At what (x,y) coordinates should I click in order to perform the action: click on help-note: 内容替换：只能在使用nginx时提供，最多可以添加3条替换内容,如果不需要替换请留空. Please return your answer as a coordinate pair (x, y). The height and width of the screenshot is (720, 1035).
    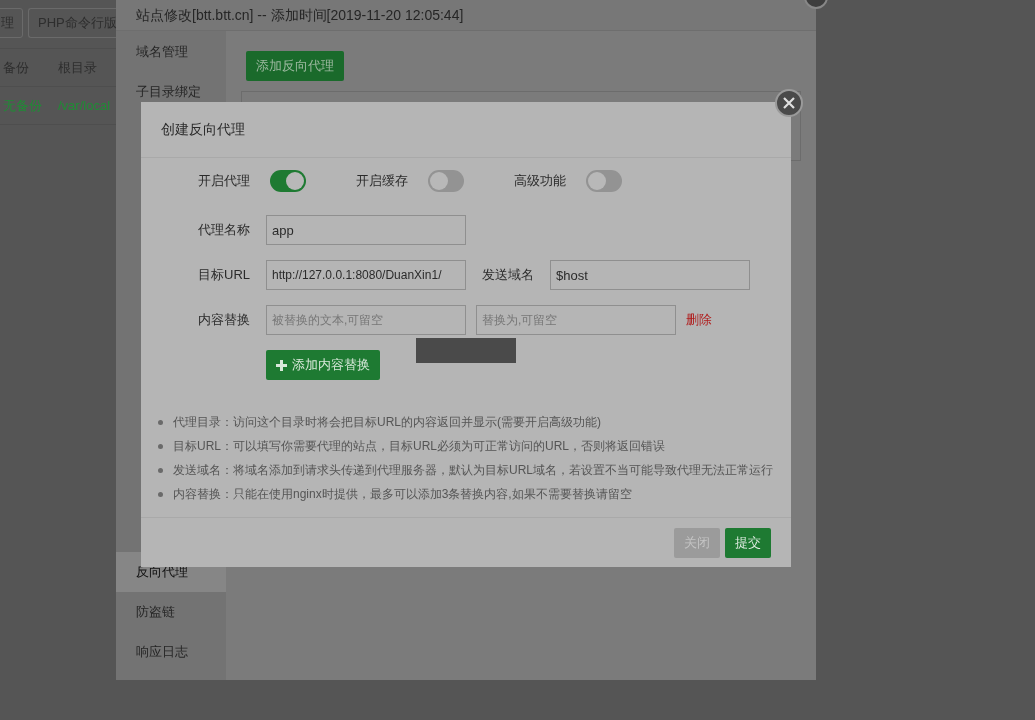
    Looking at the image, I should click on (402, 494).